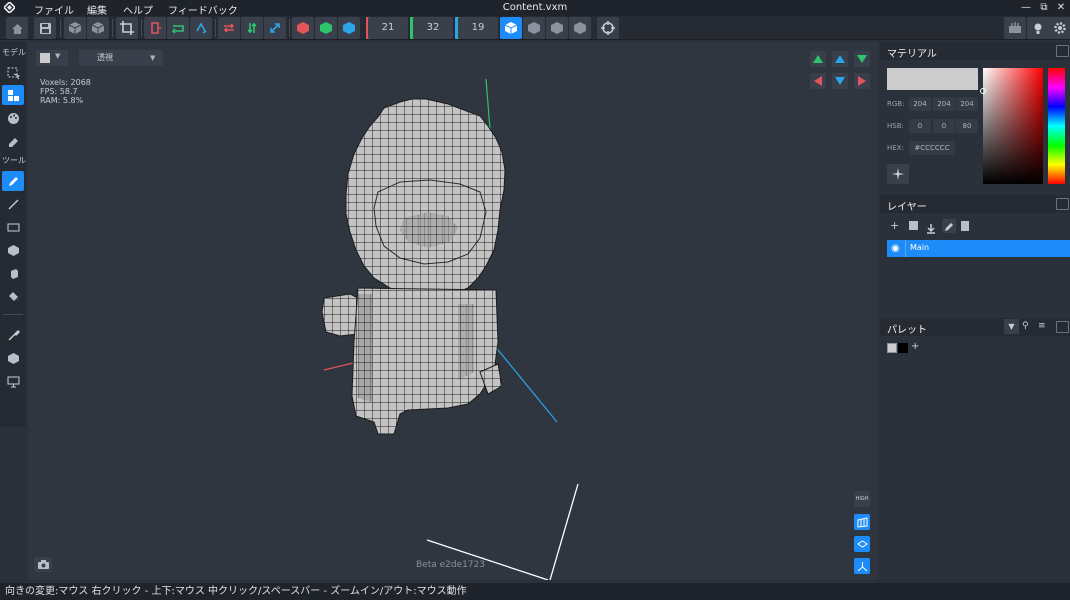 The width and height of the screenshot is (1070, 600). I want to click on render-button, so click(1015, 28).